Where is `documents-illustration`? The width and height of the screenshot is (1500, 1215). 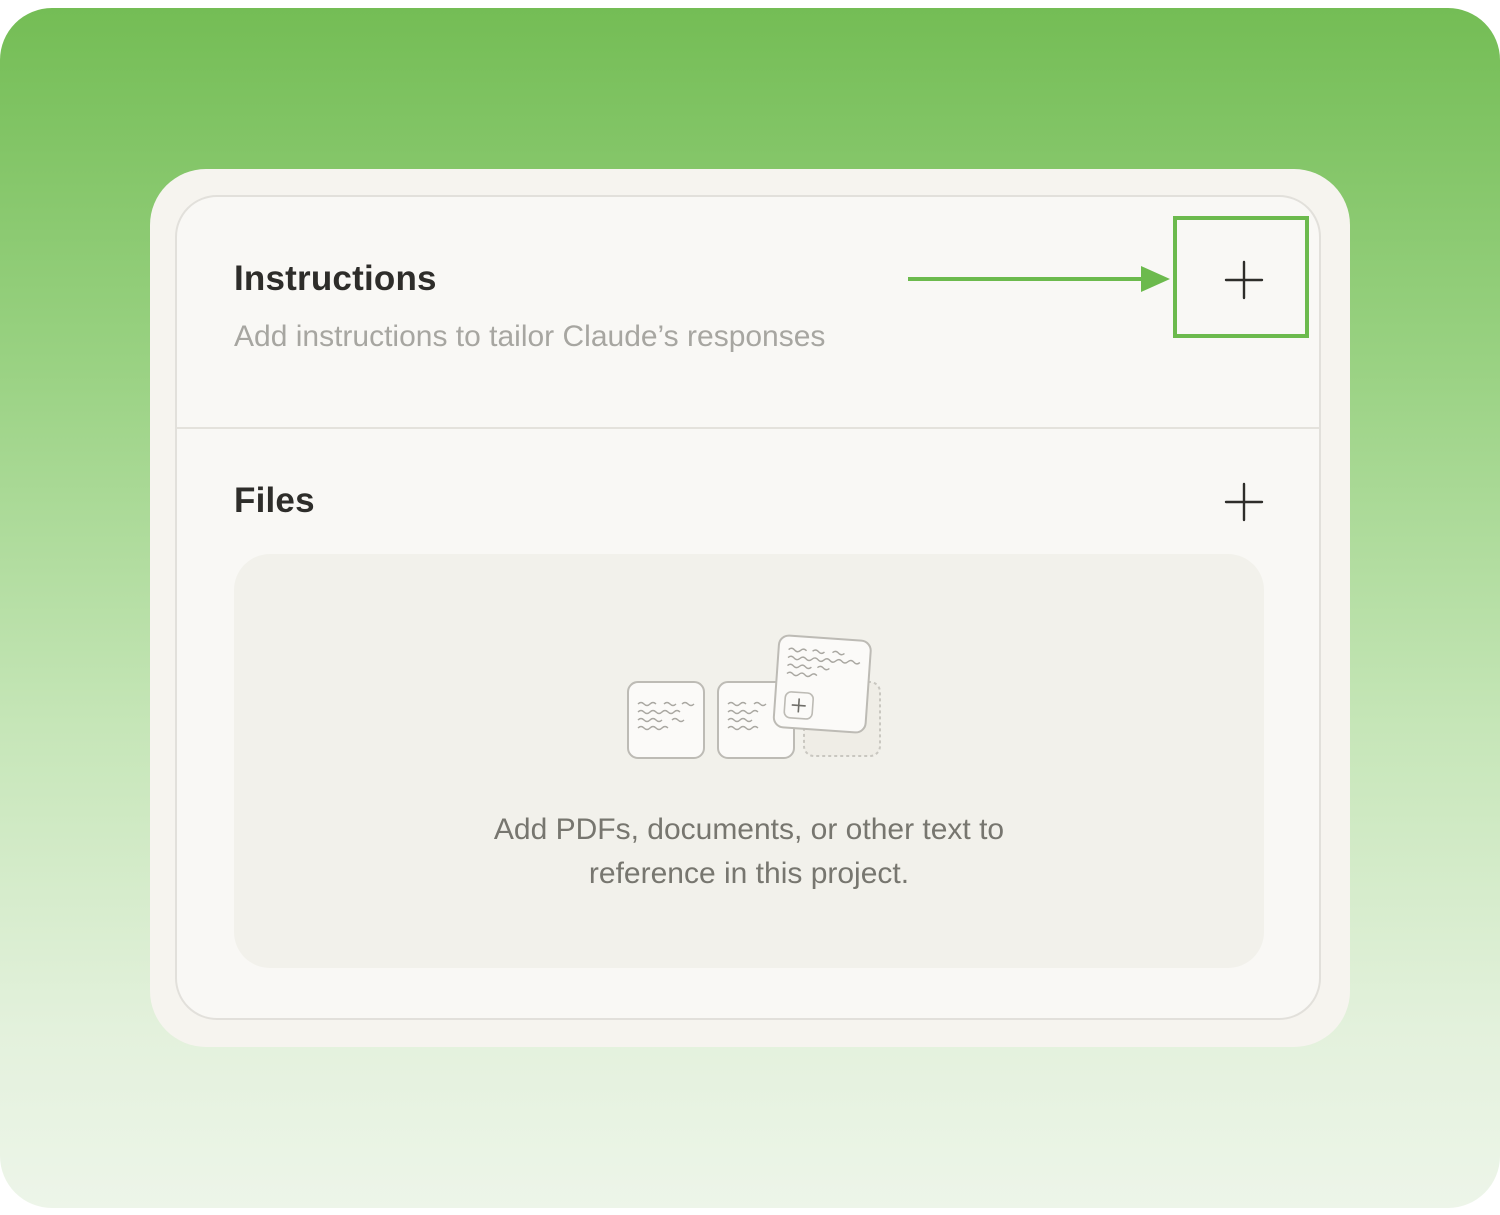
documents-illustration is located at coordinates (754, 696).